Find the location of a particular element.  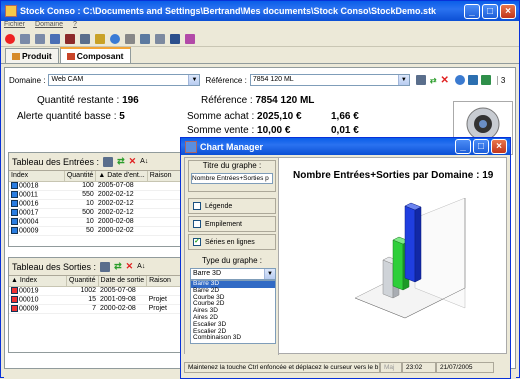

somme-vente-unit: 0,01 € is located at coordinates (345, 130).